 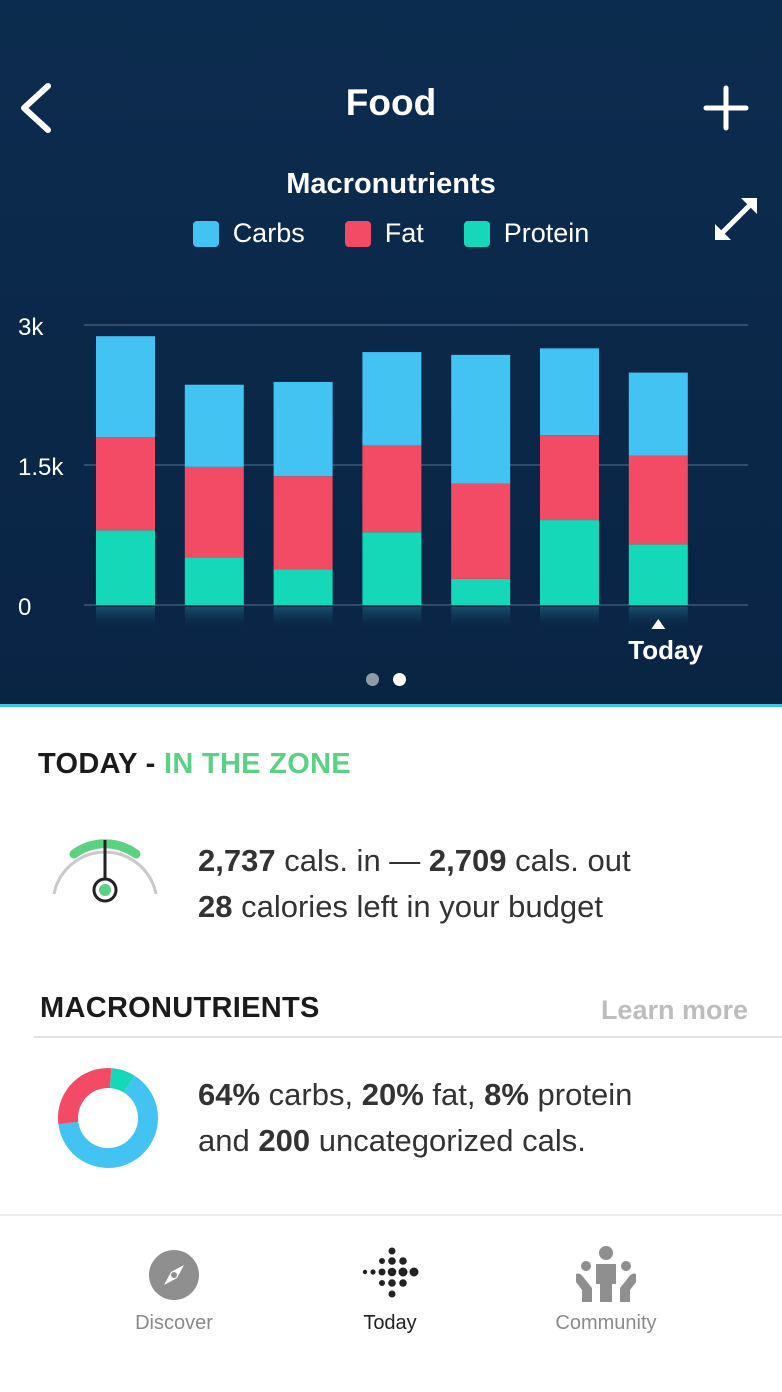 I want to click on section-divider, so click(x=408, y=1037).